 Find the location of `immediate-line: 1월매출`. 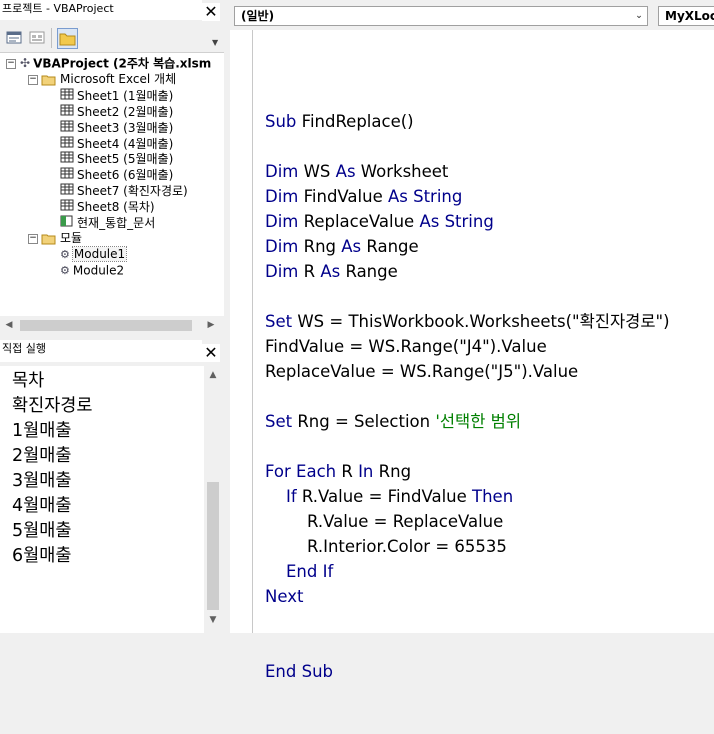

immediate-line: 1월매출 is located at coordinates (42, 431).